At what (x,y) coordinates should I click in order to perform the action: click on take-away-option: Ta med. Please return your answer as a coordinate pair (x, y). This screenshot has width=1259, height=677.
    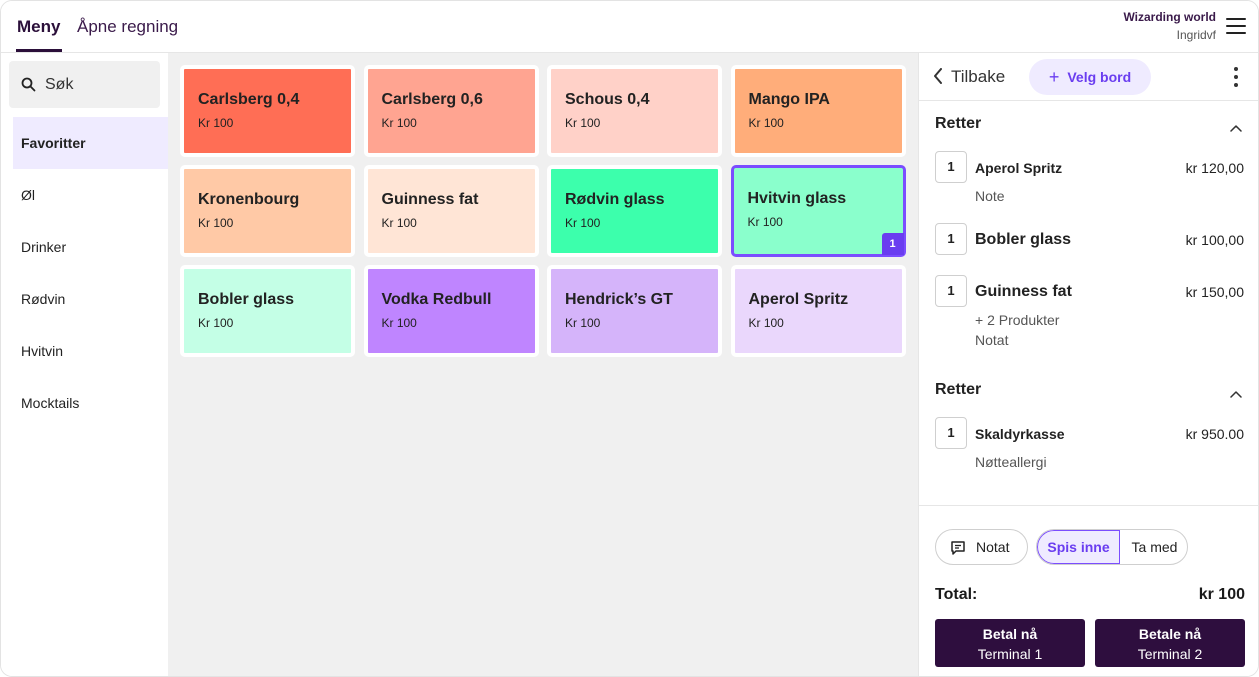
    Looking at the image, I should click on (1153, 547).